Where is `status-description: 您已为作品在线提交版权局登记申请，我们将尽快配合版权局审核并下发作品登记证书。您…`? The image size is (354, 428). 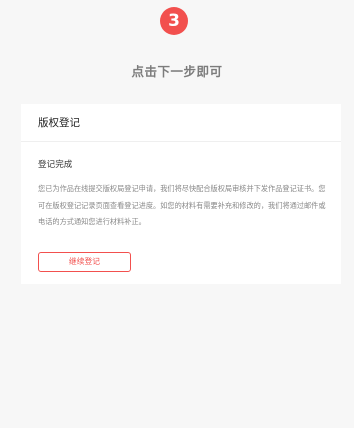 status-description: 您已为作品在线提交版权局登记申请，我们将尽快配合版权局审核并下发作品登记证书。您… is located at coordinates (182, 205).